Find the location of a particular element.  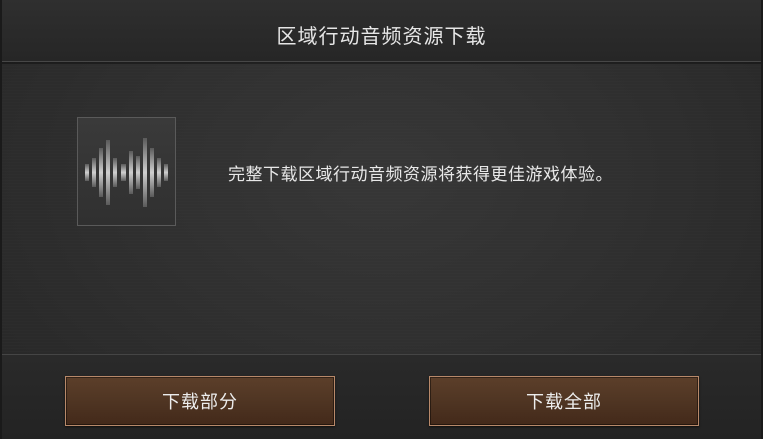

download-all-button: 下载全部 is located at coordinates (564, 401).